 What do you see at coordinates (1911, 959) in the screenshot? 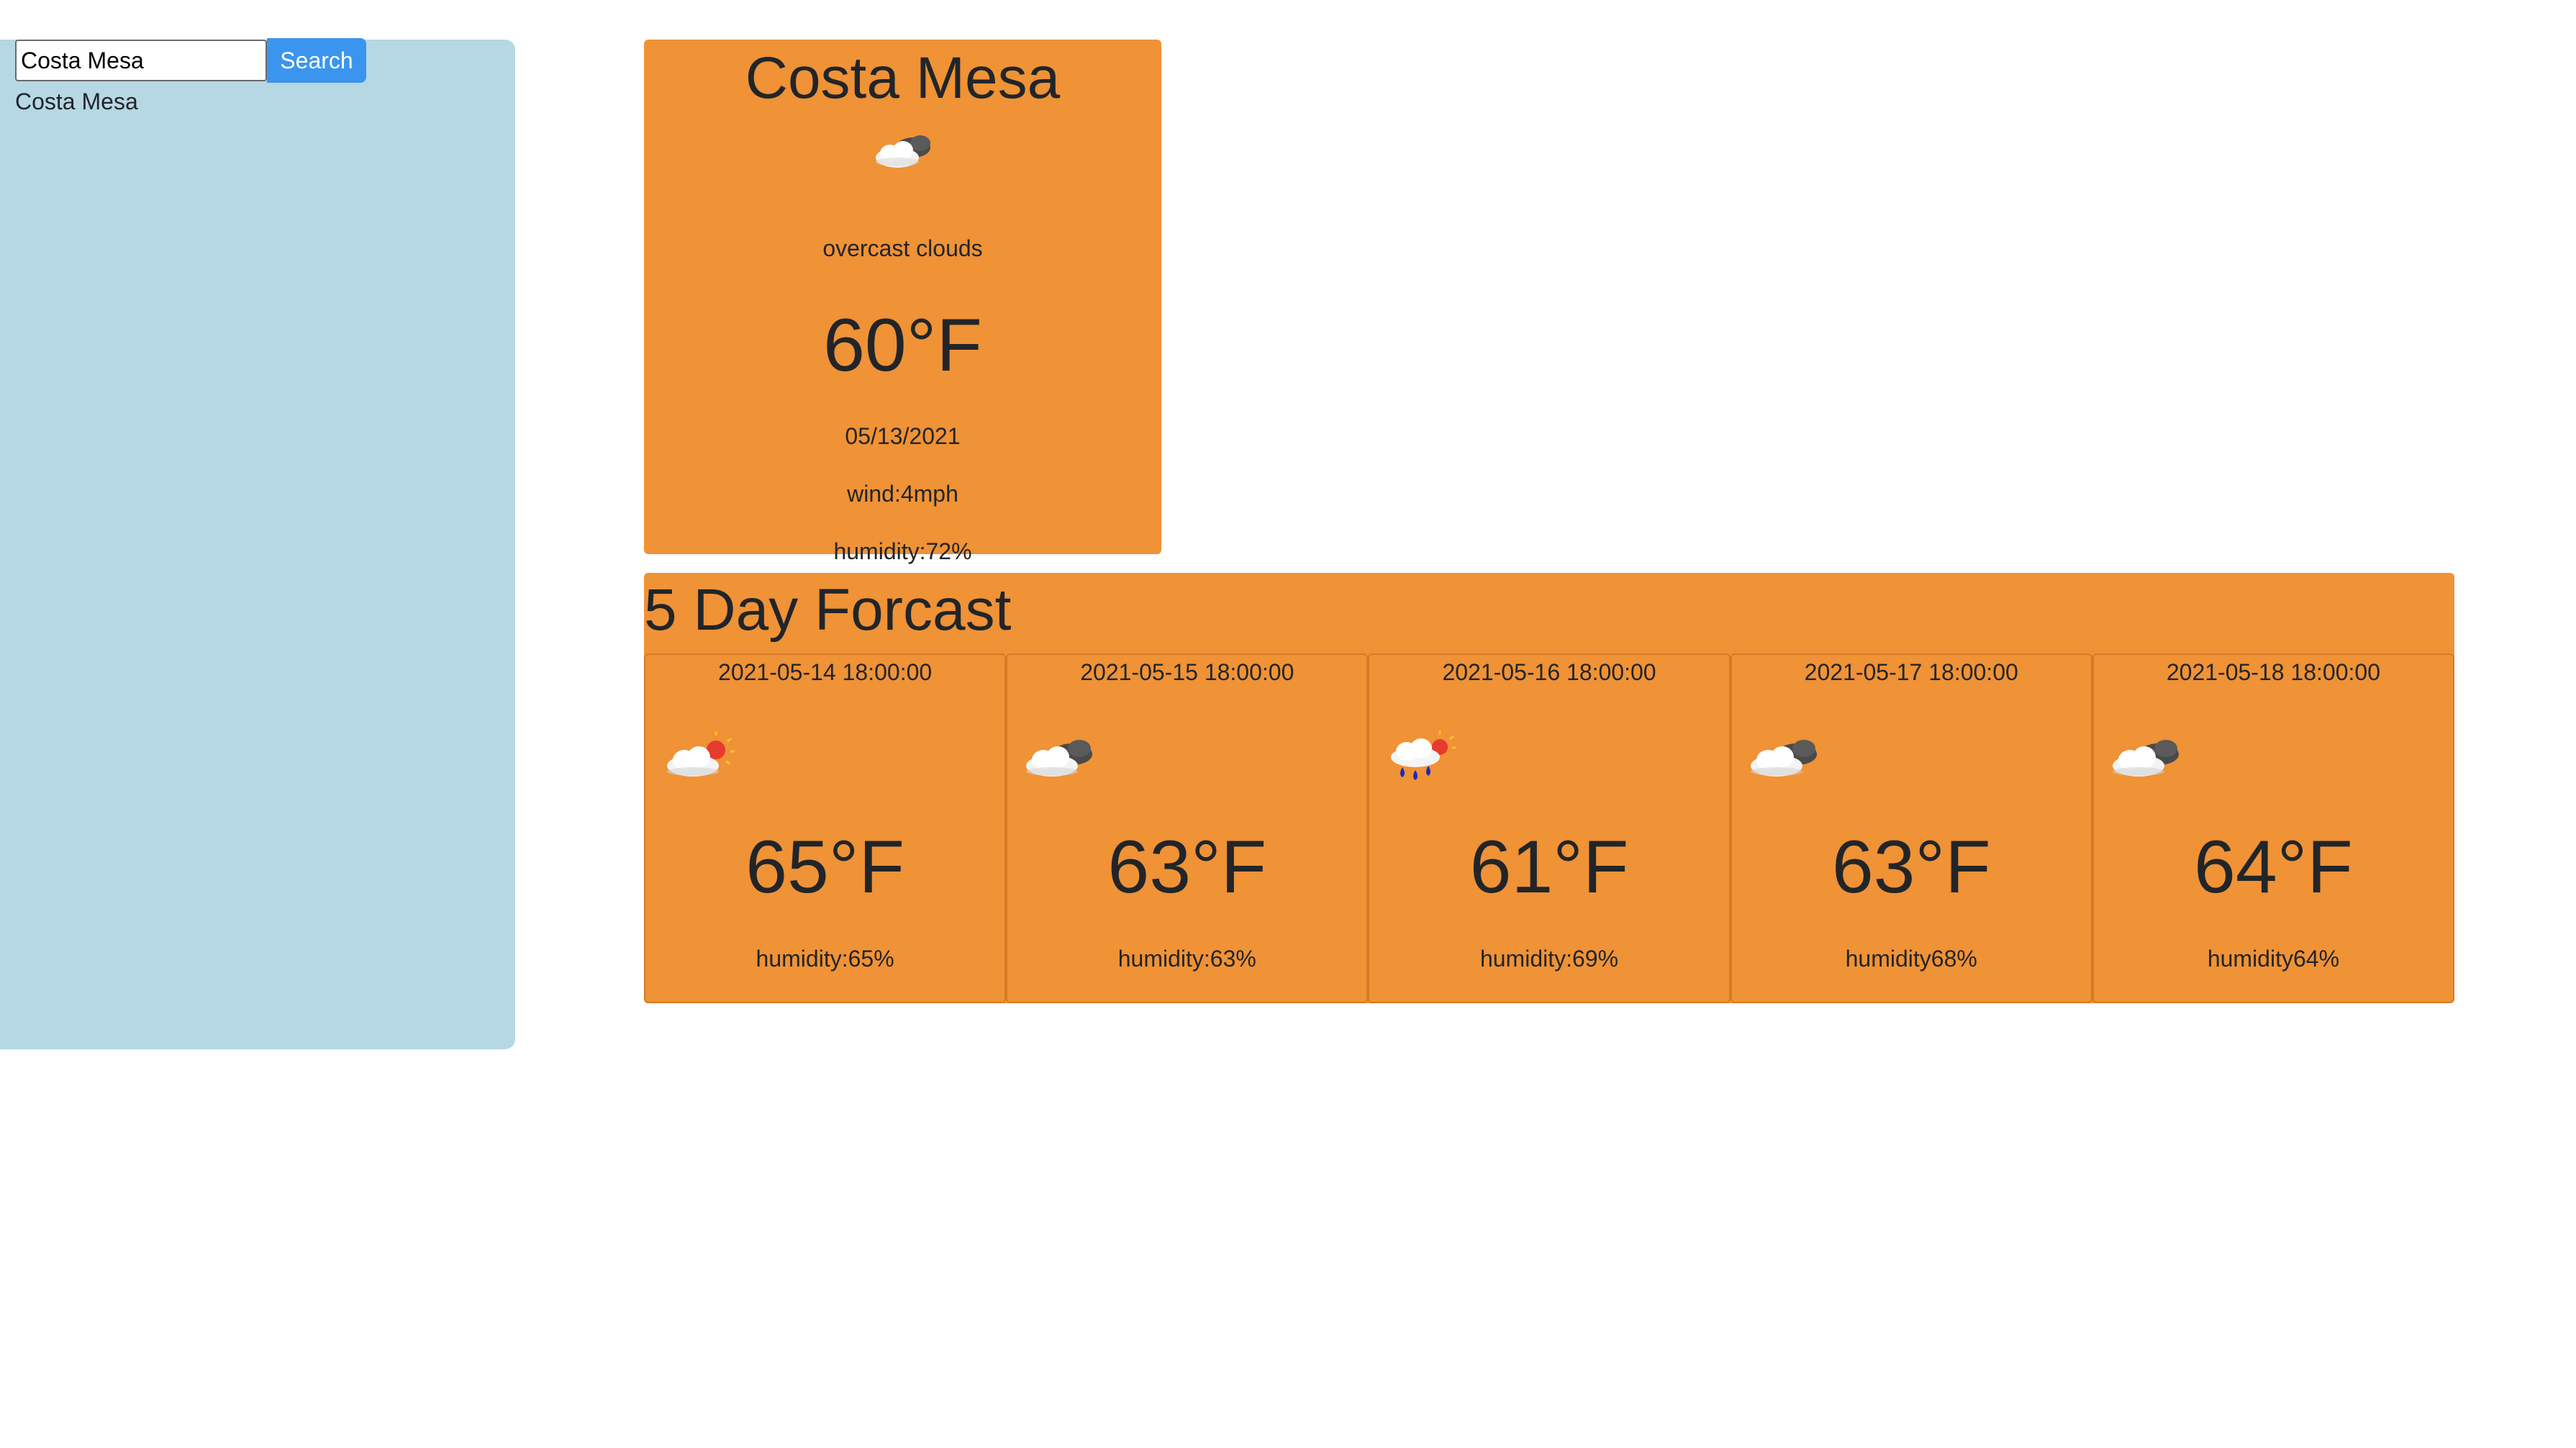
I see `forecast-humidity: humidity68%` at bounding box center [1911, 959].